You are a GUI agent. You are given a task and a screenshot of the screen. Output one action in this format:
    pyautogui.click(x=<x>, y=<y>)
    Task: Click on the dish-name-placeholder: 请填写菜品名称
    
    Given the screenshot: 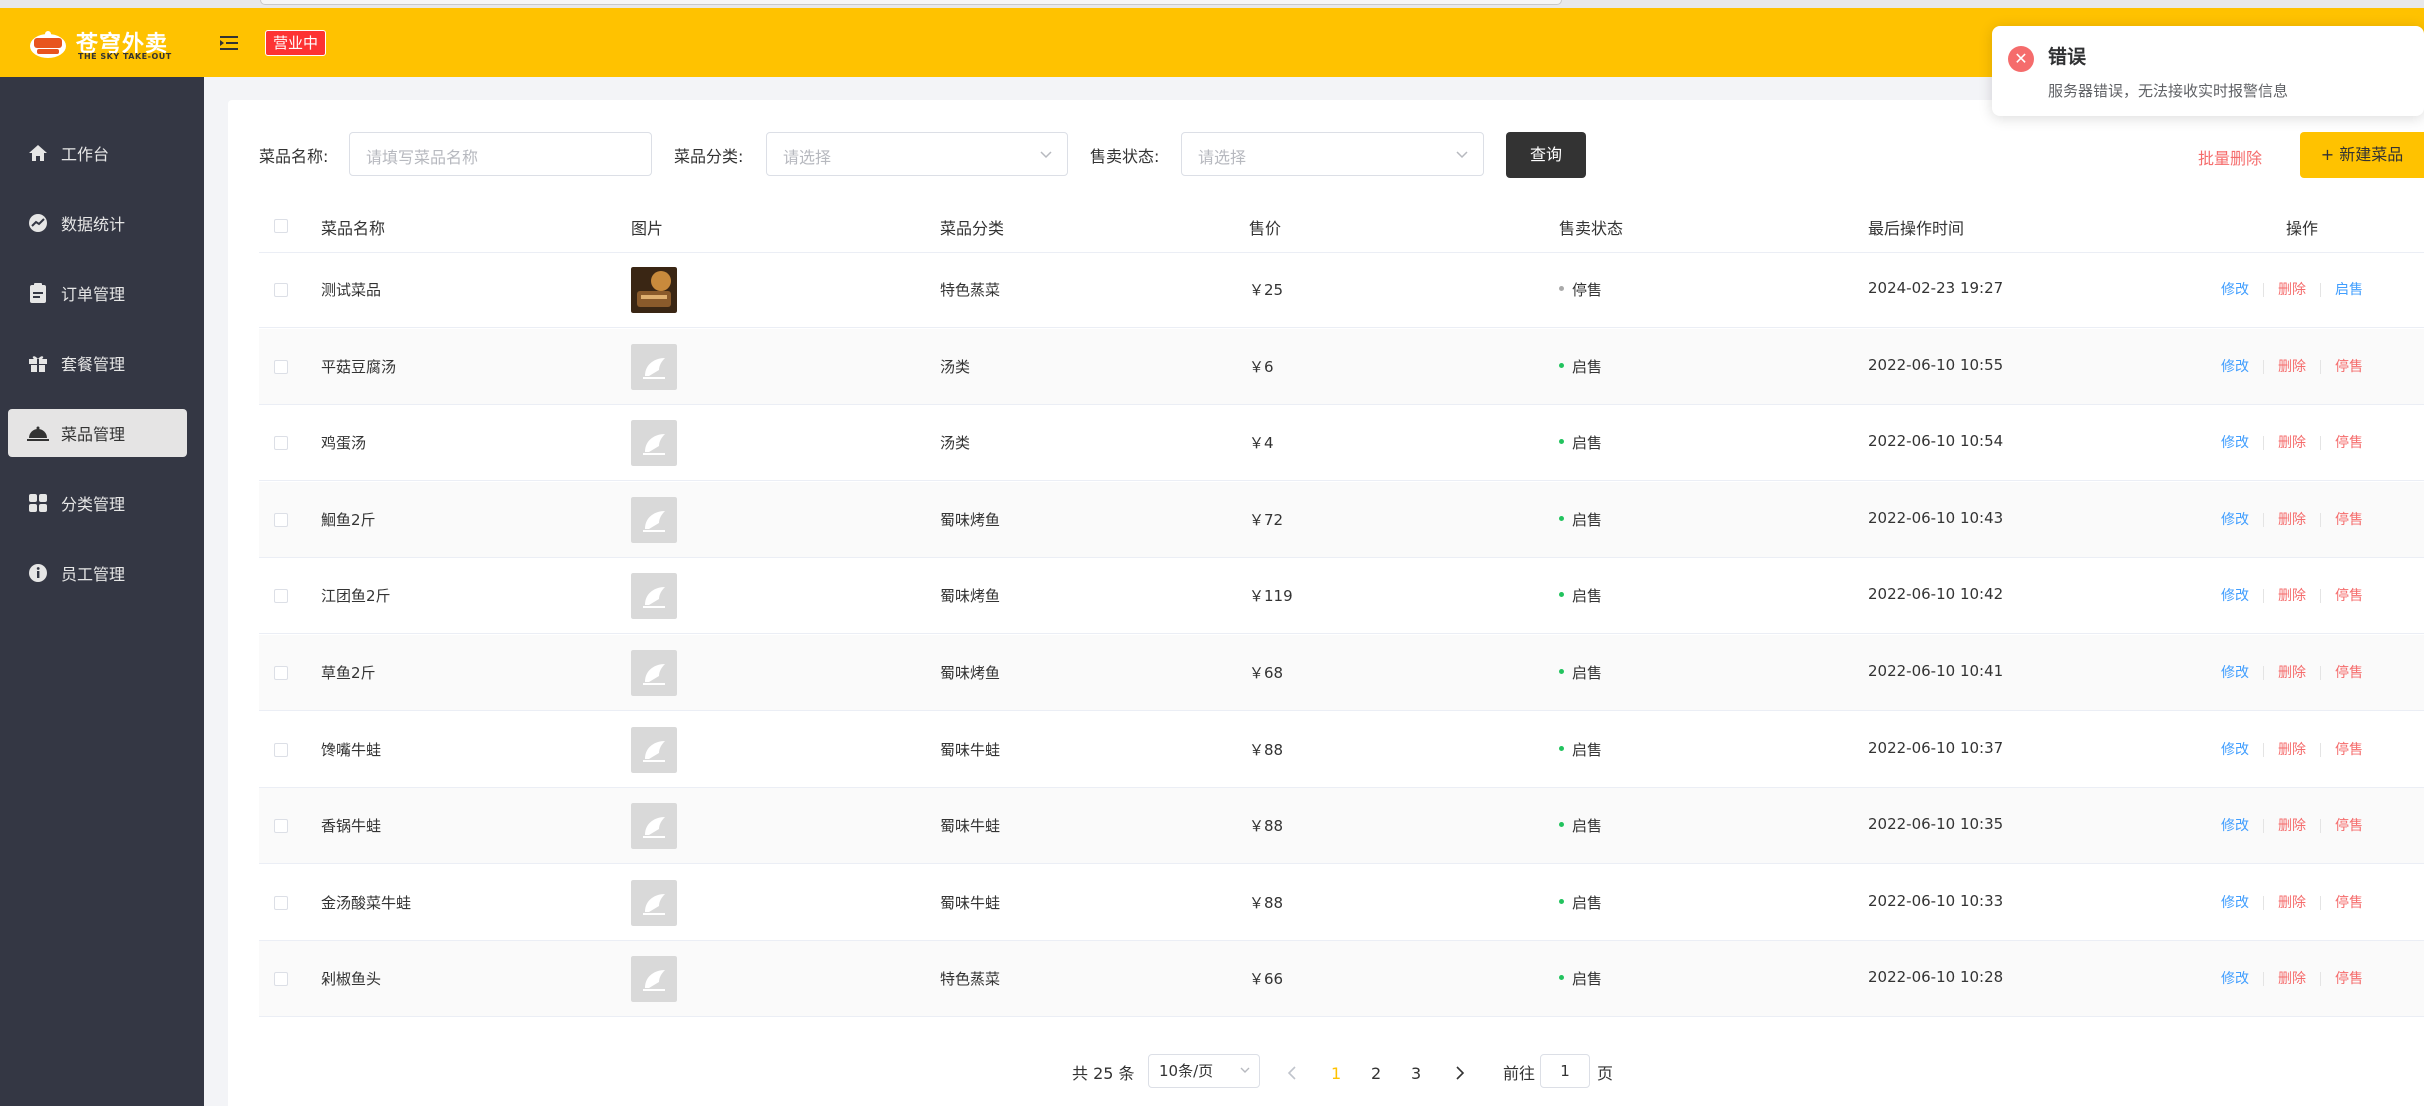 What is the action you would take?
    pyautogui.click(x=422, y=157)
    